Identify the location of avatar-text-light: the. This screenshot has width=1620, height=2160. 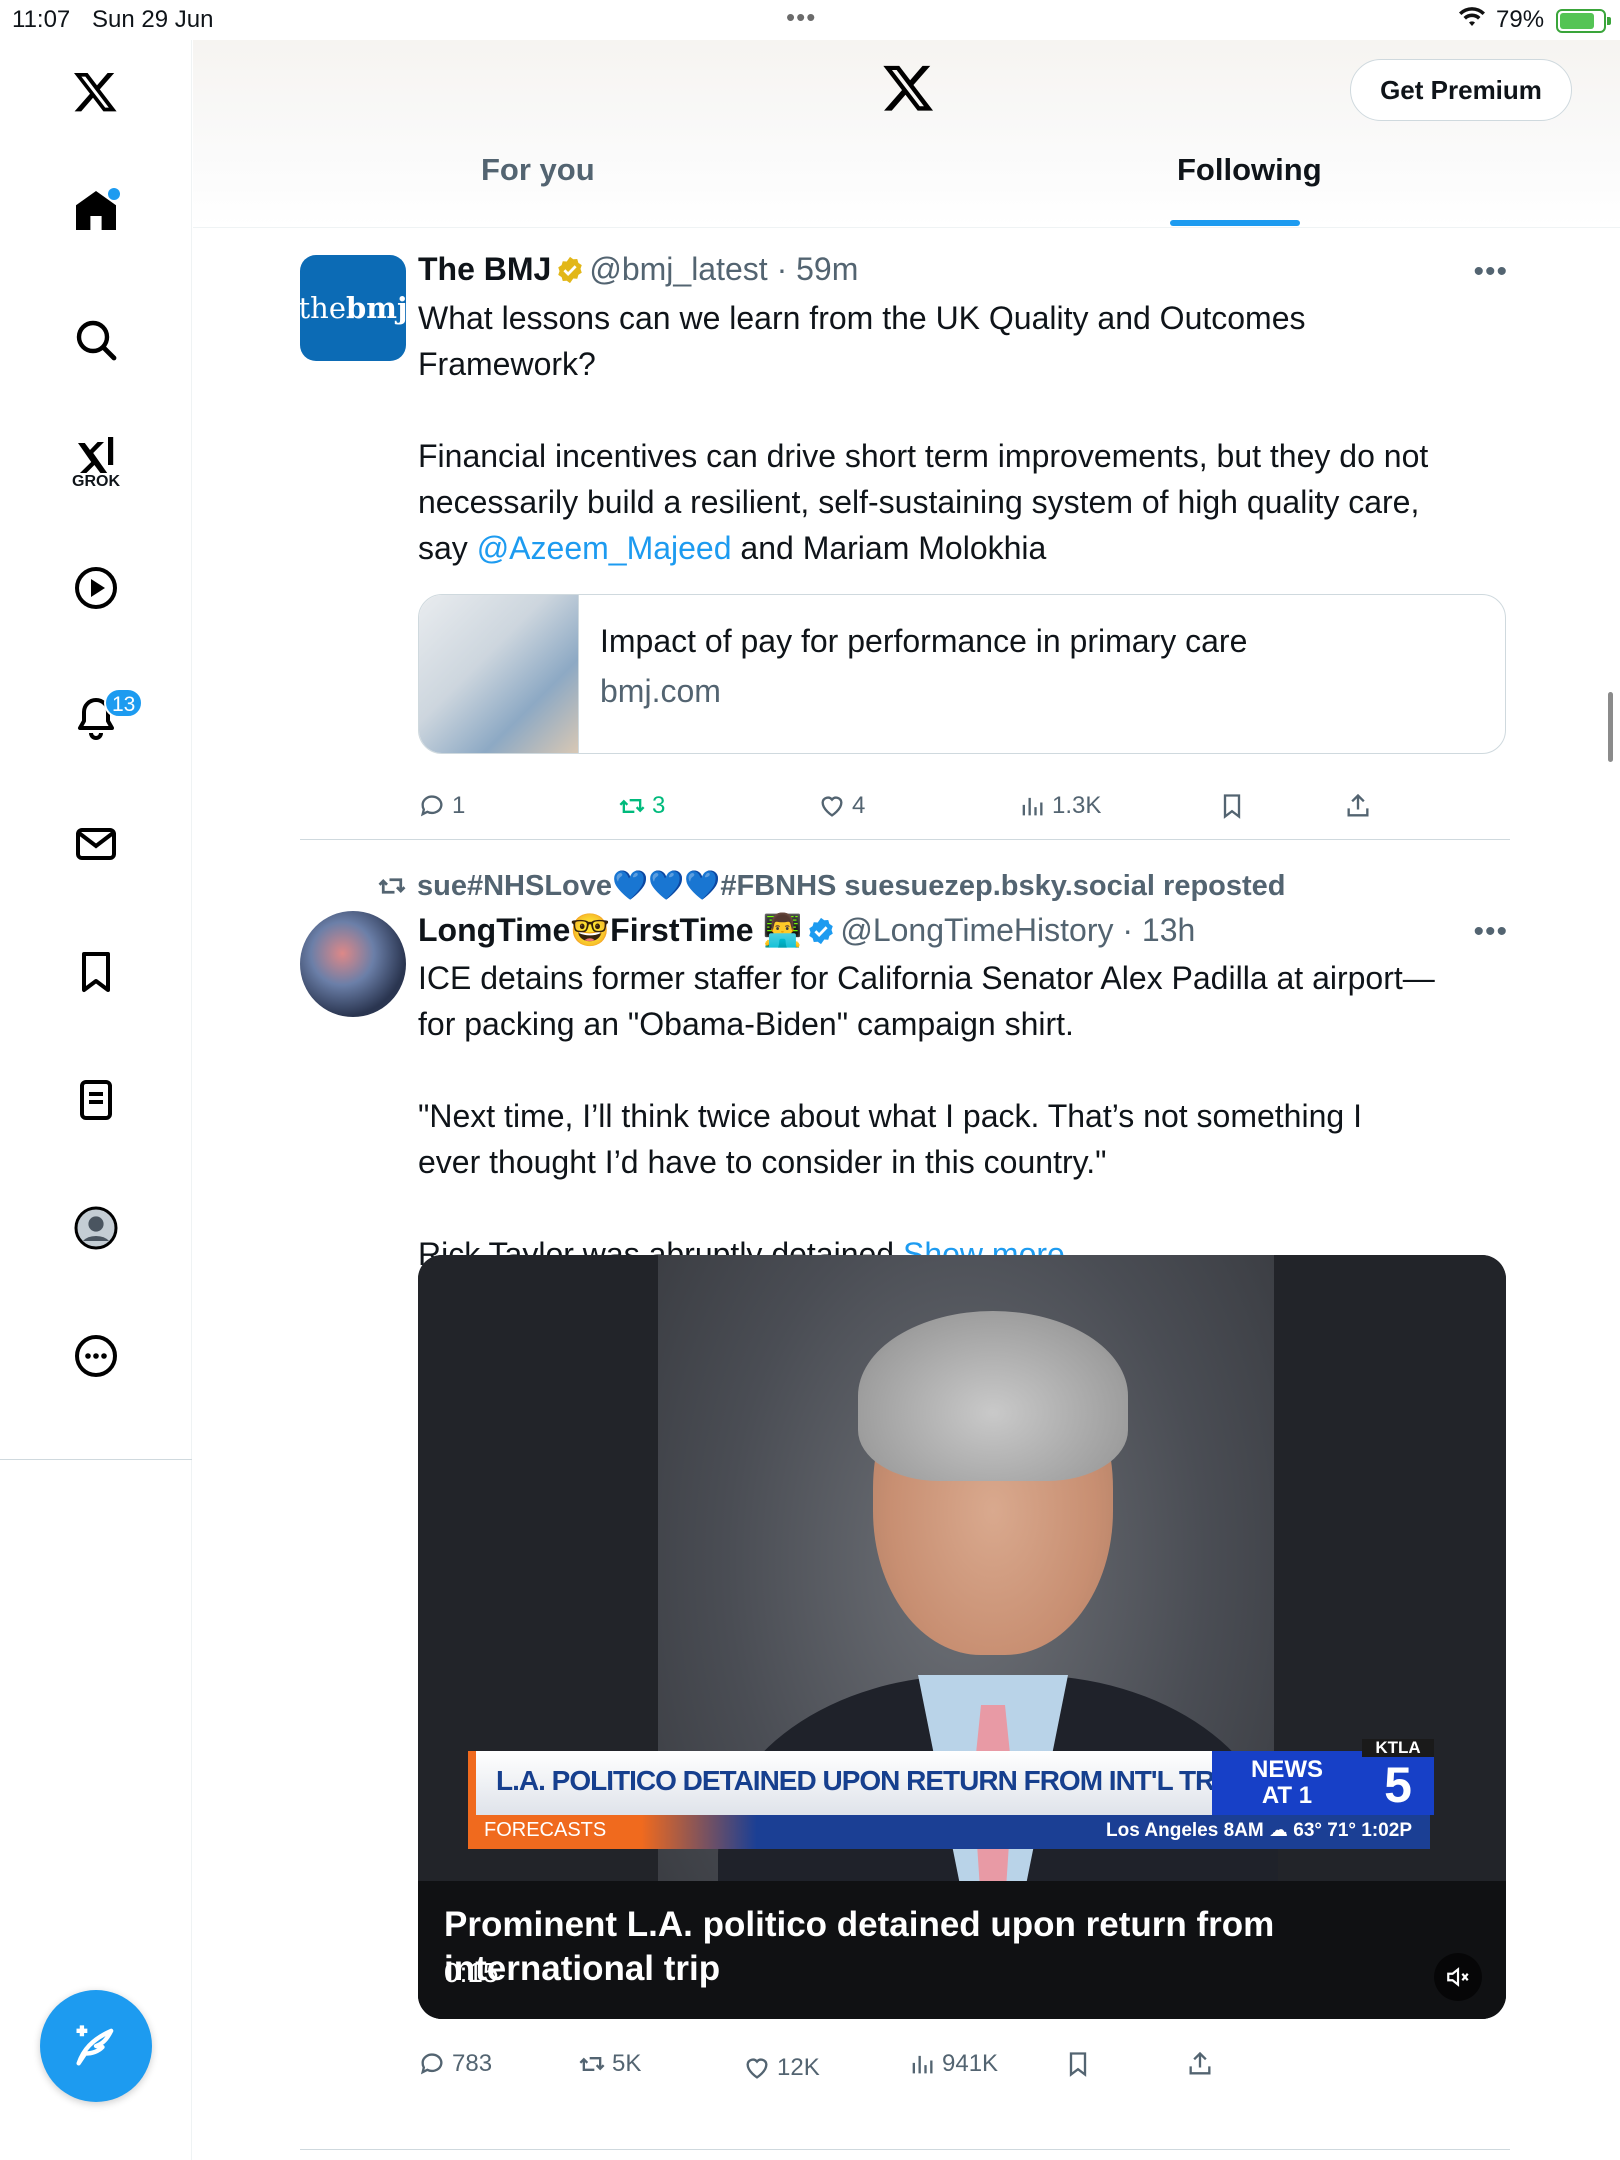
(323, 308).